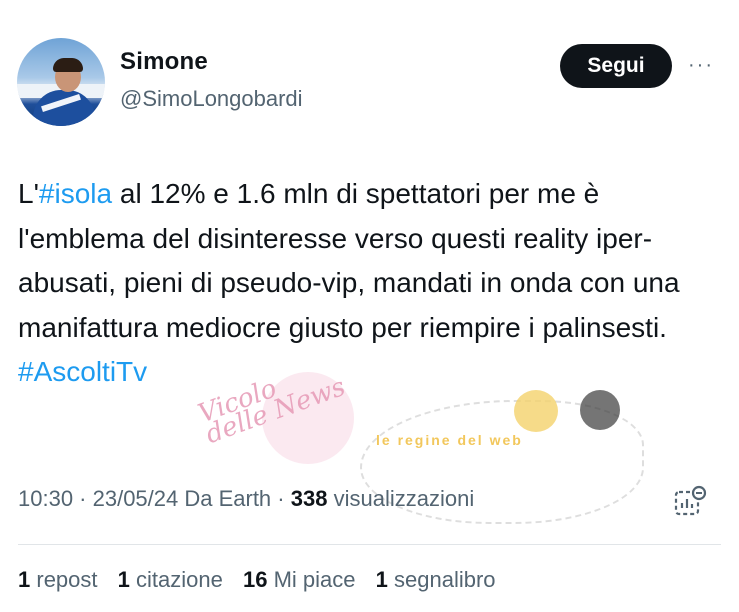 The width and height of the screenshot is (739, 612). Describe the element at coordinates (701, 65) in the screenshot. I see `more-options-icon: ···` at that location.